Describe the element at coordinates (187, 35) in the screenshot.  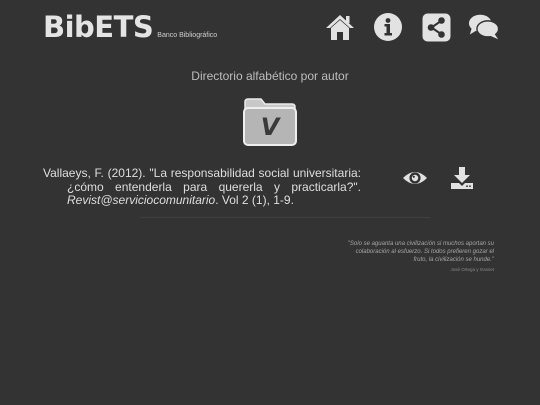
I see `brand-tagline: Banco Bibliográfico` at that location.